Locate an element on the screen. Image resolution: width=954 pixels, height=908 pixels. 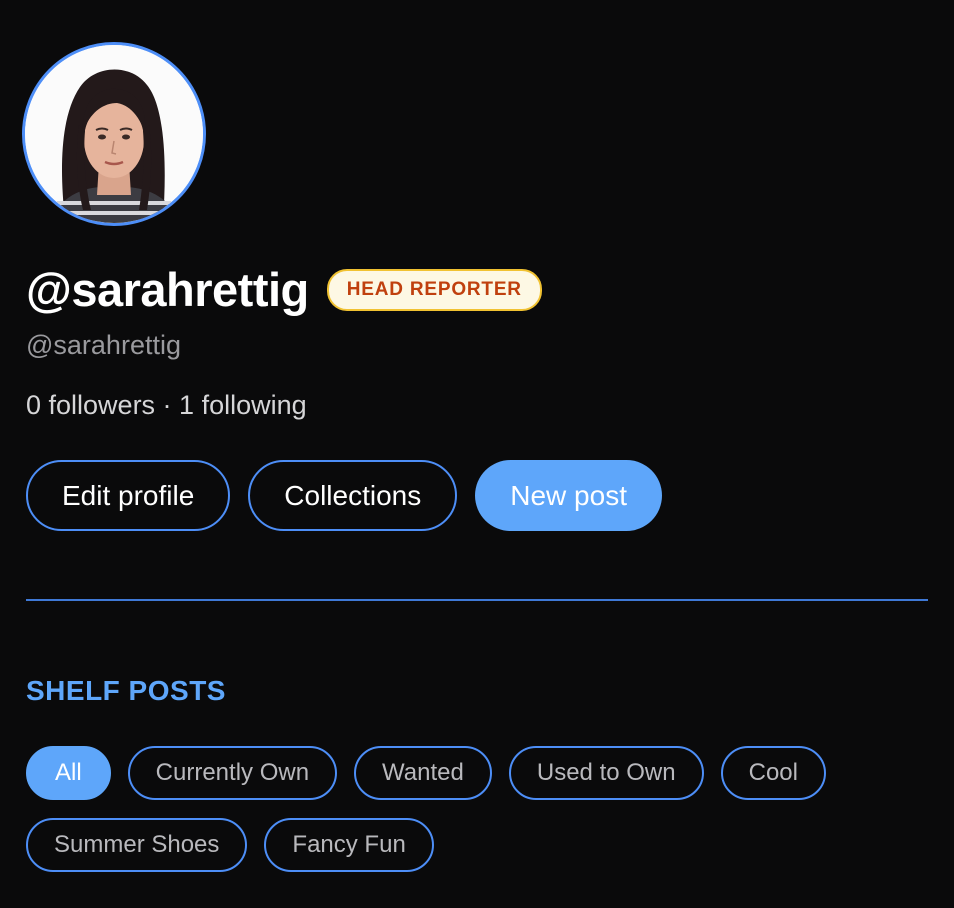
avatar is located at coordinates (114, 134).